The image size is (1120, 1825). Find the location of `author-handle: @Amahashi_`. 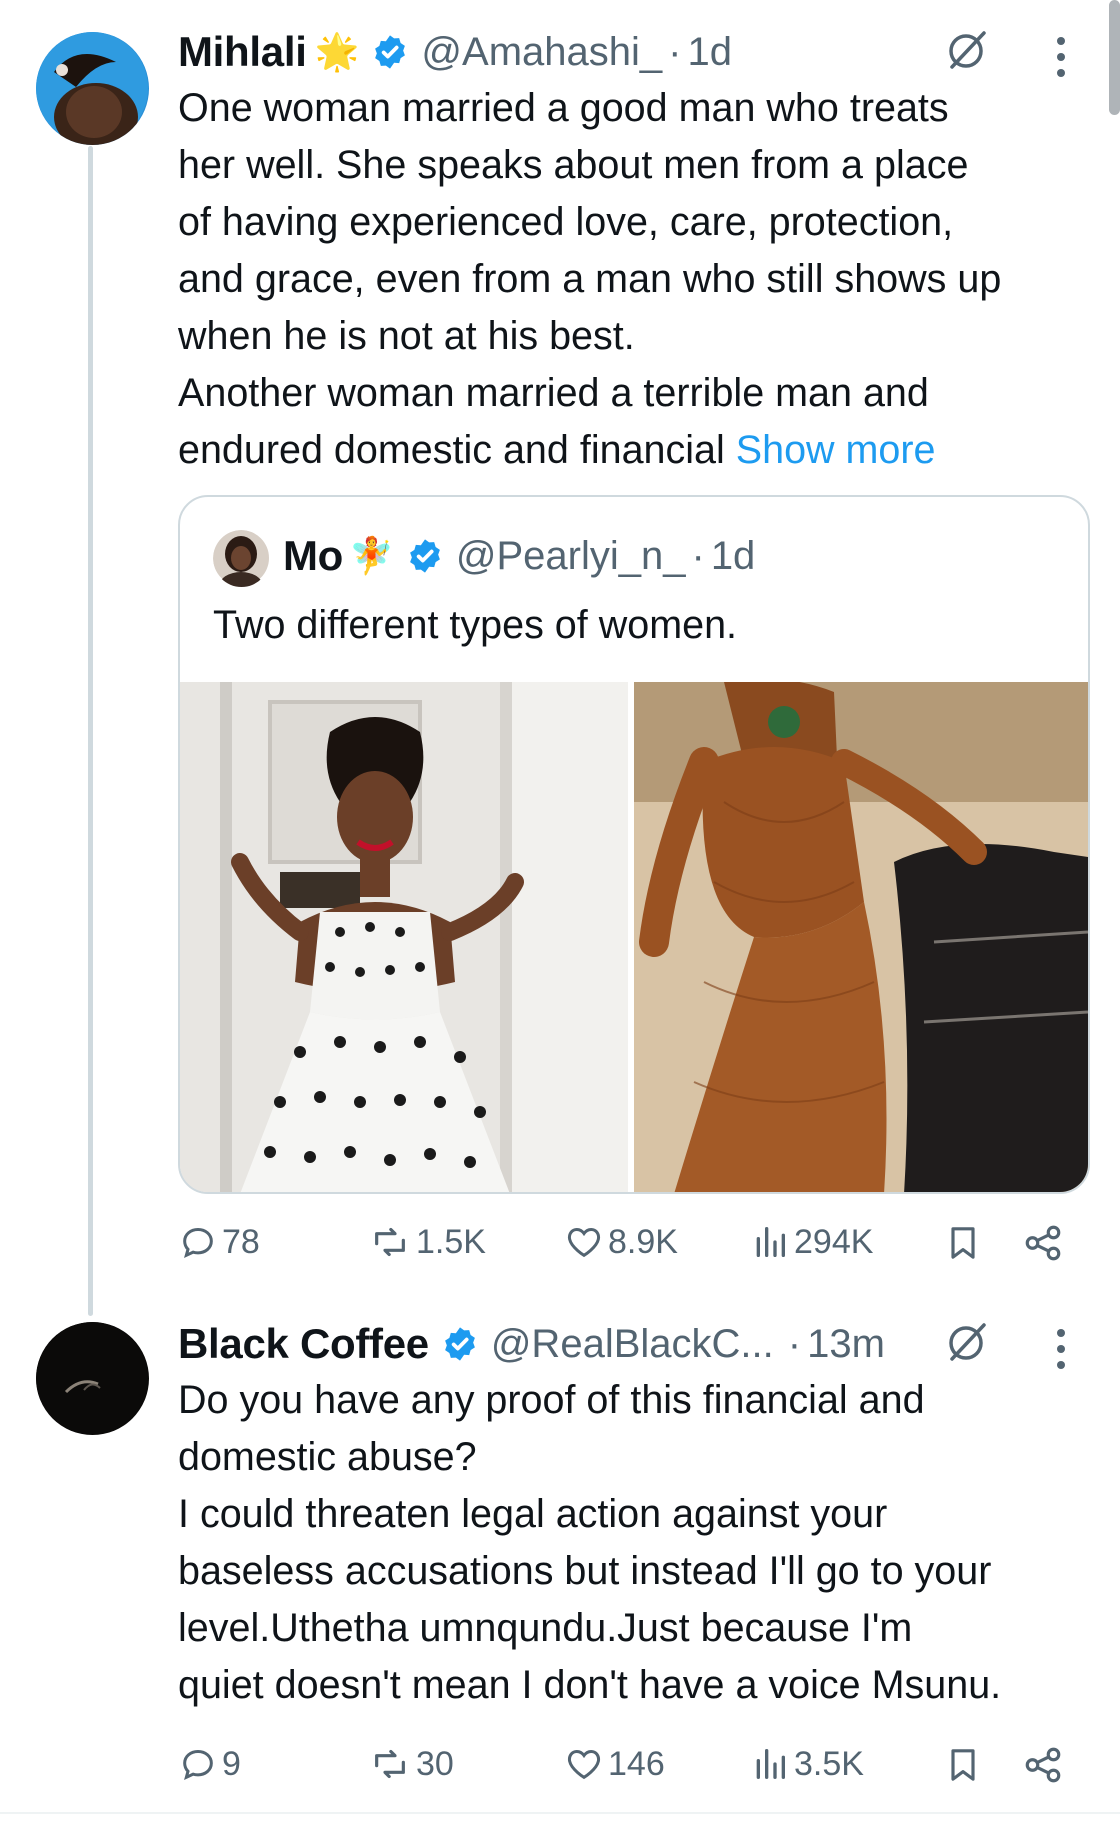

author-handle: @Amahashi_ is located at coordinates (541, 52).